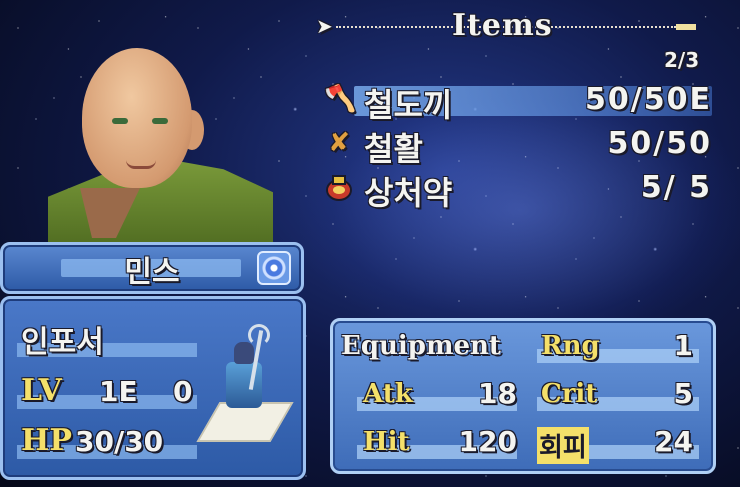 The height and width of the screenshot is (487, 740). What do you see at coordinates (274, 268) in the screenshot?
I see `affinity-ice-icon` at bounding box center [274, 268].